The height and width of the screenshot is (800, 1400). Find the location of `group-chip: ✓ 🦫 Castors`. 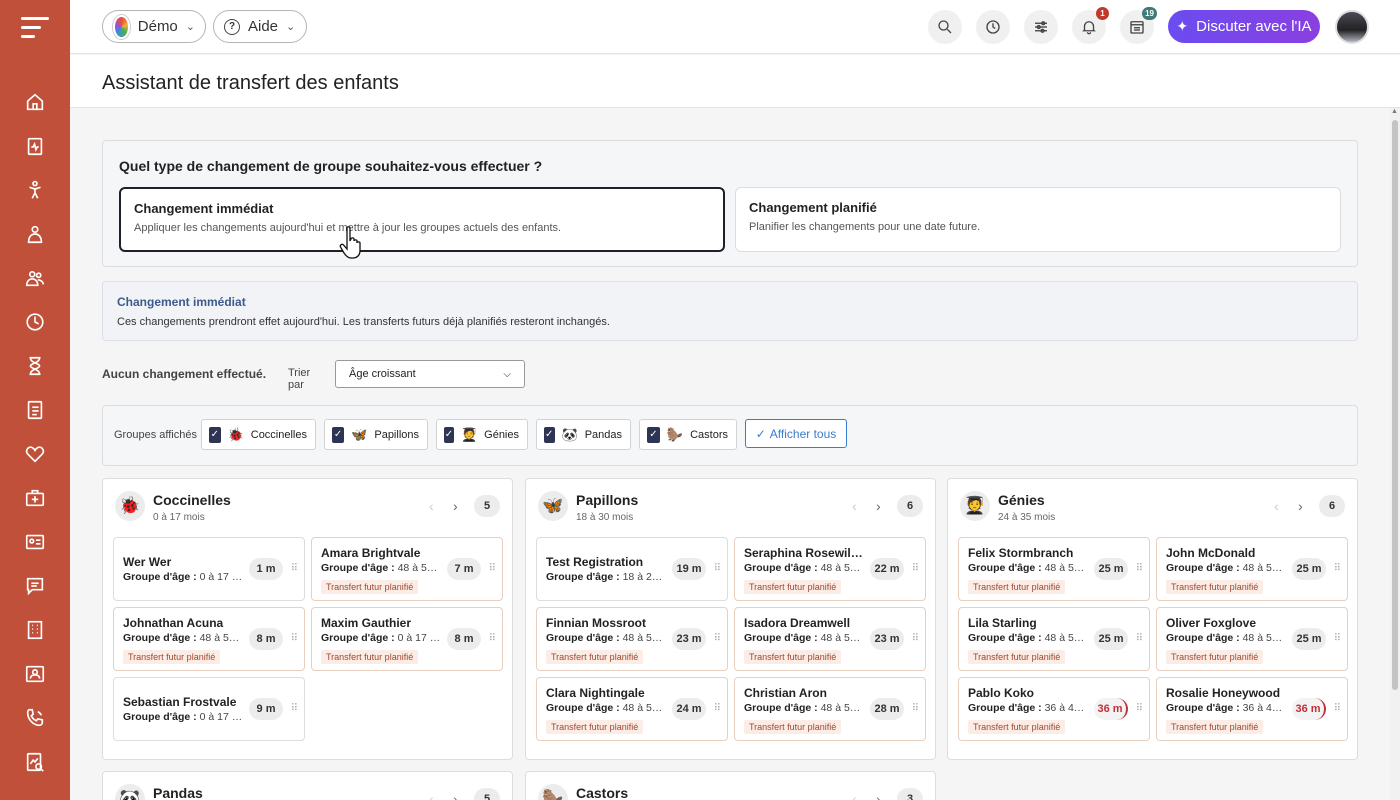

group-chip: ✓ 🦫 Castors is located at coordinates (688, 434).